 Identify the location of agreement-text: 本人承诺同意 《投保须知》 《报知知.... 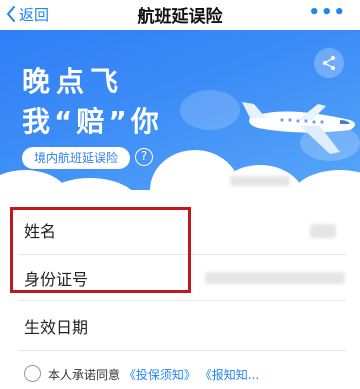
(153, 374).